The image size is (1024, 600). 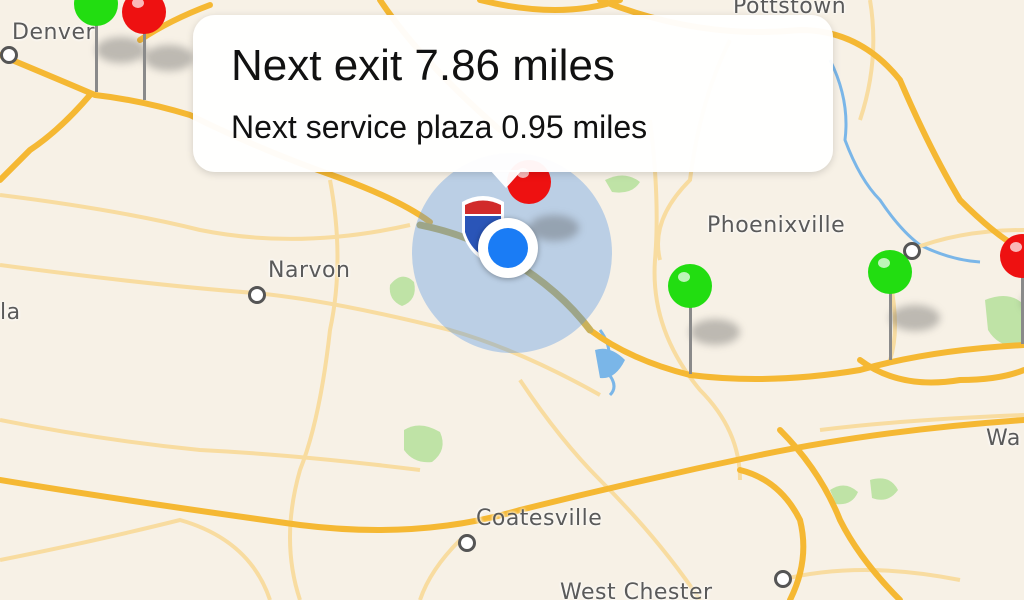 What do you see at coordinates (610, 363) in the screenshot?
I see `lake` at bounding box center [610, 363].